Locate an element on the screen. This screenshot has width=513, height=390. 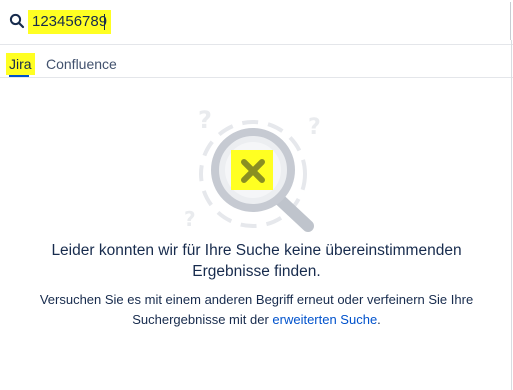
search-bar: 123456789 is located at coordinates (255, 21).